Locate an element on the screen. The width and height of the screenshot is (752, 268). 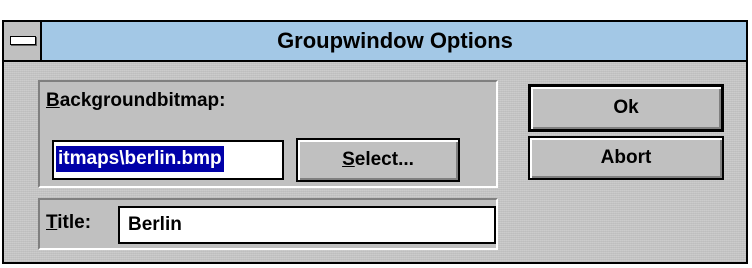
select-button-mnemonic: S is located at coordinates (348, 159).